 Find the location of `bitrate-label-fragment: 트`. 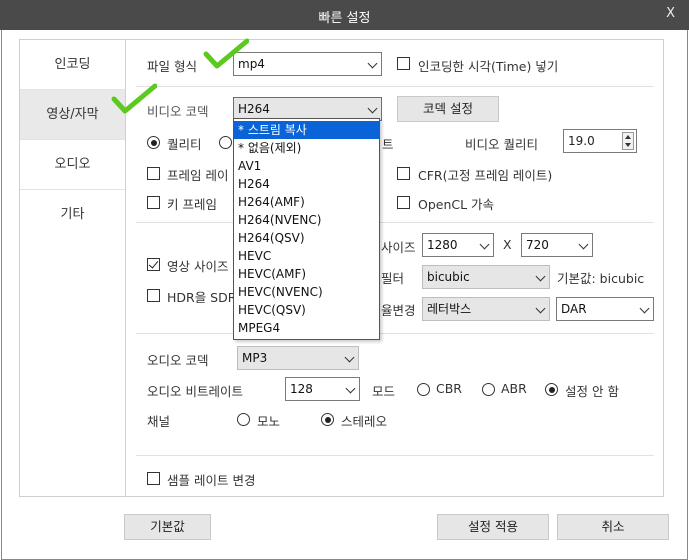

bitrate-label-fragment: 트 is located at coordinates (388, 144).